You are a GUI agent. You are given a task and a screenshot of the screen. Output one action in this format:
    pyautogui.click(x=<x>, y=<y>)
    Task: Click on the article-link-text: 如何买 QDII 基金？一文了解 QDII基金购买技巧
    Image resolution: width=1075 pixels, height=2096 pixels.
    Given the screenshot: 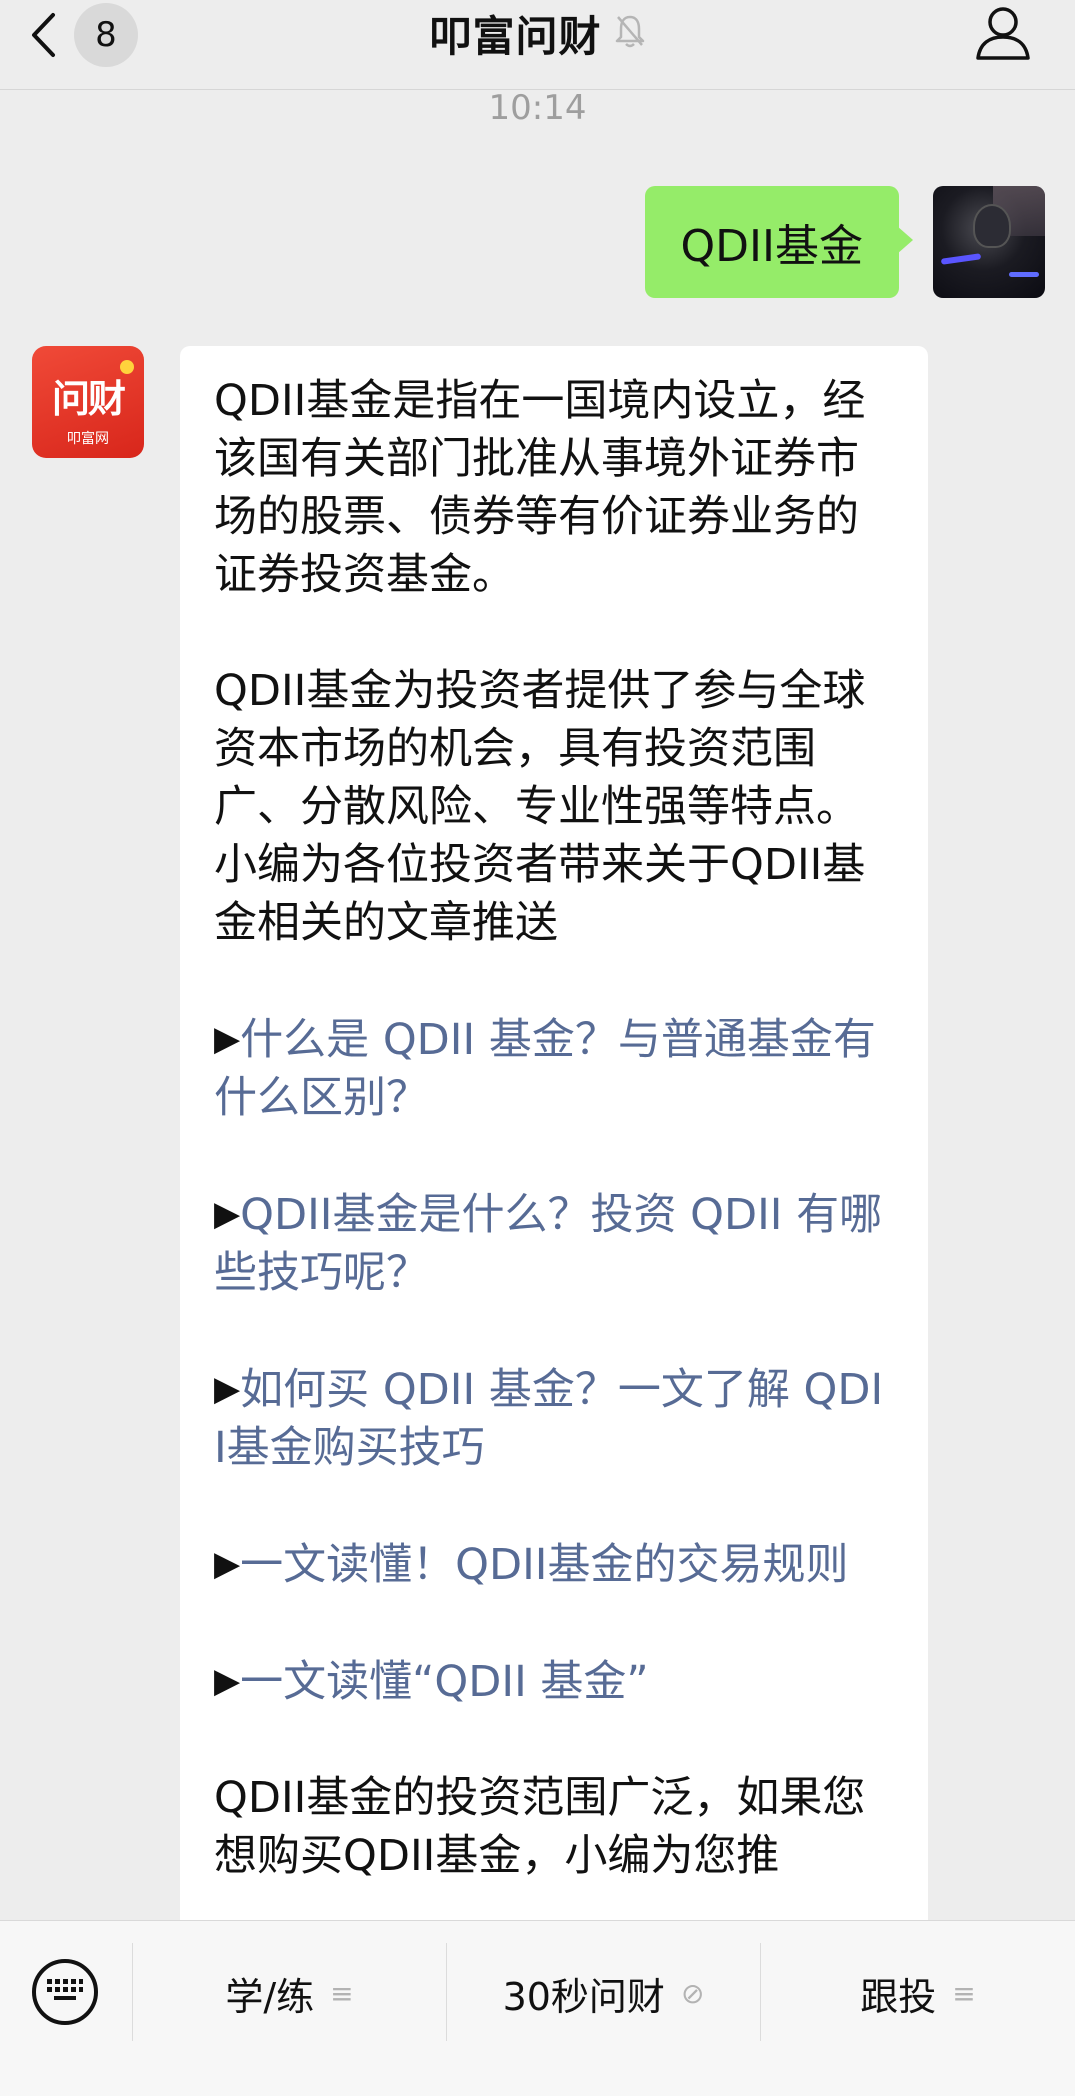 What is the action you would take?
    pyautogui.click(x=548, y=1419)
    